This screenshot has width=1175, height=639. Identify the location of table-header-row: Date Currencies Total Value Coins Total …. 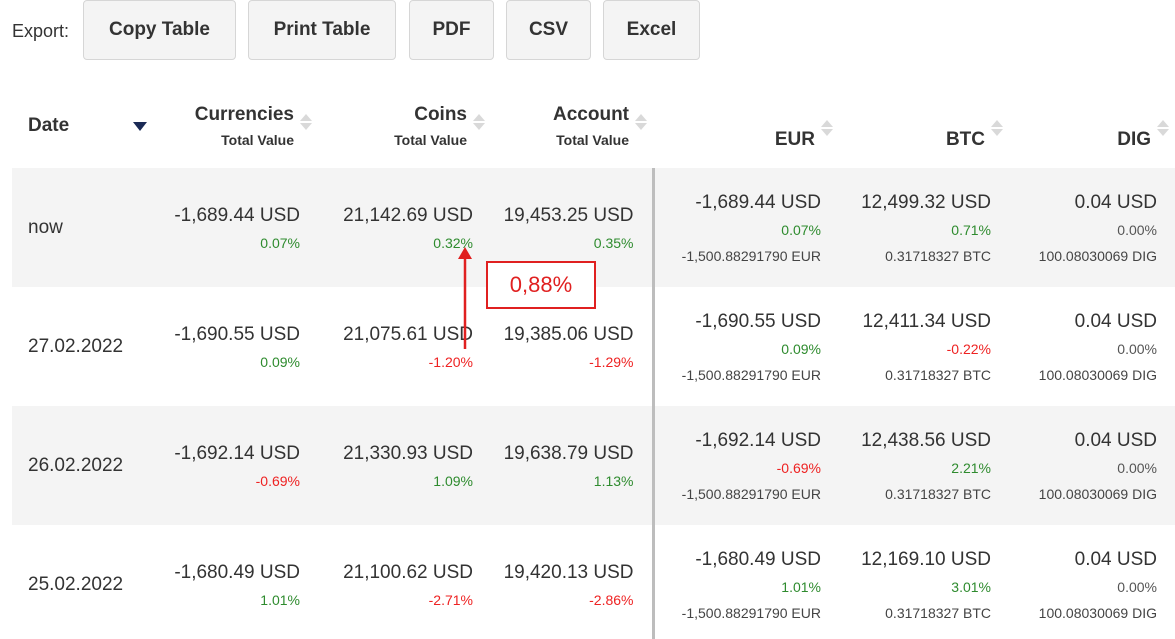
(593, 126).